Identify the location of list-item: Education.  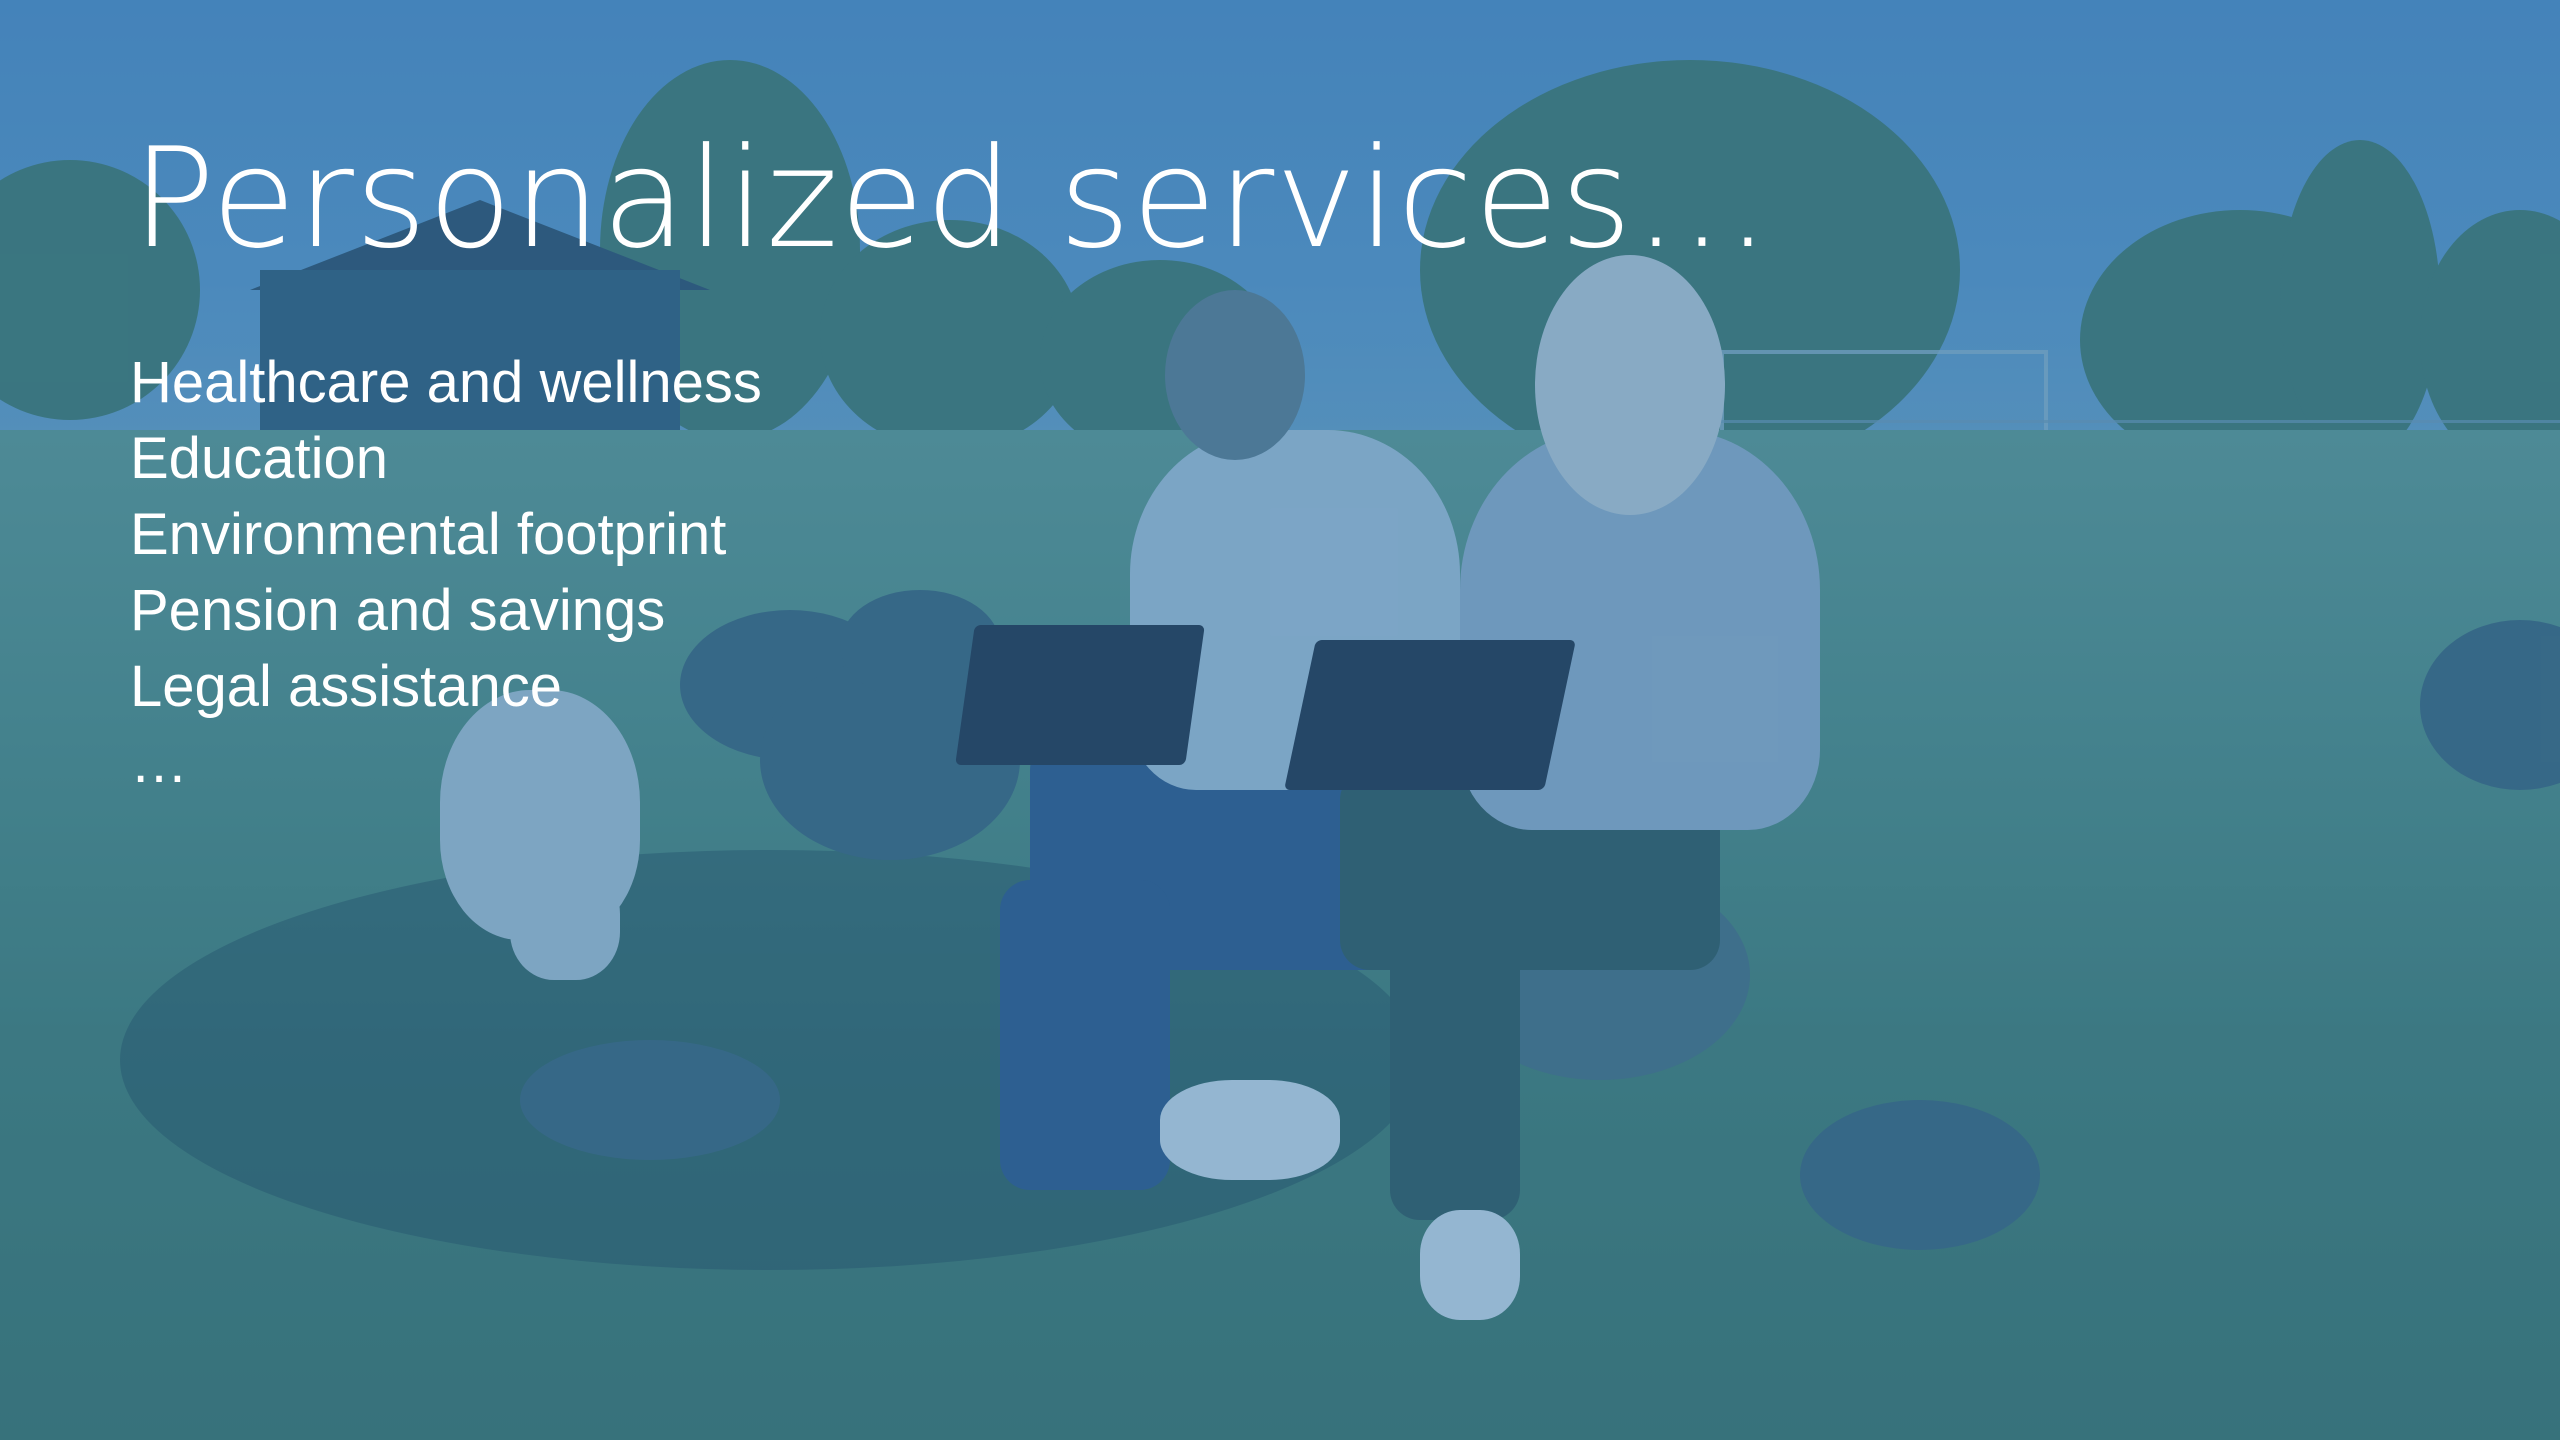
(259, 458).